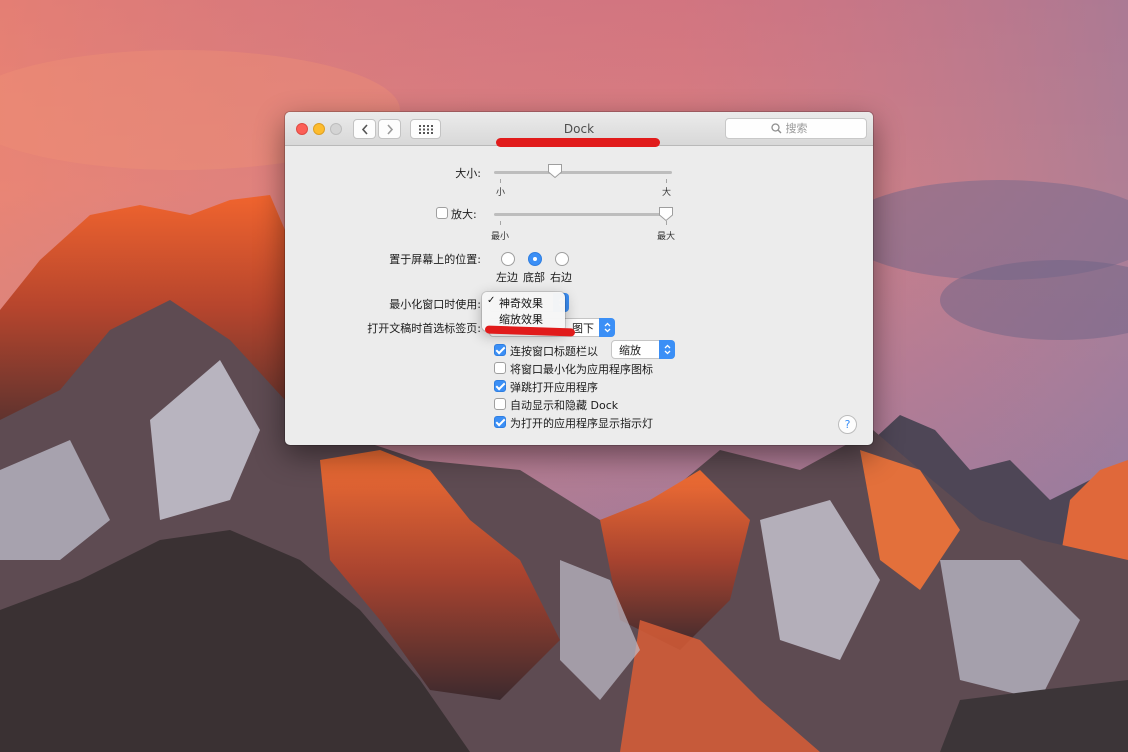  I want to click on double-click-title-bar-label: 连按窗口标题栏以, so click(554, 351).